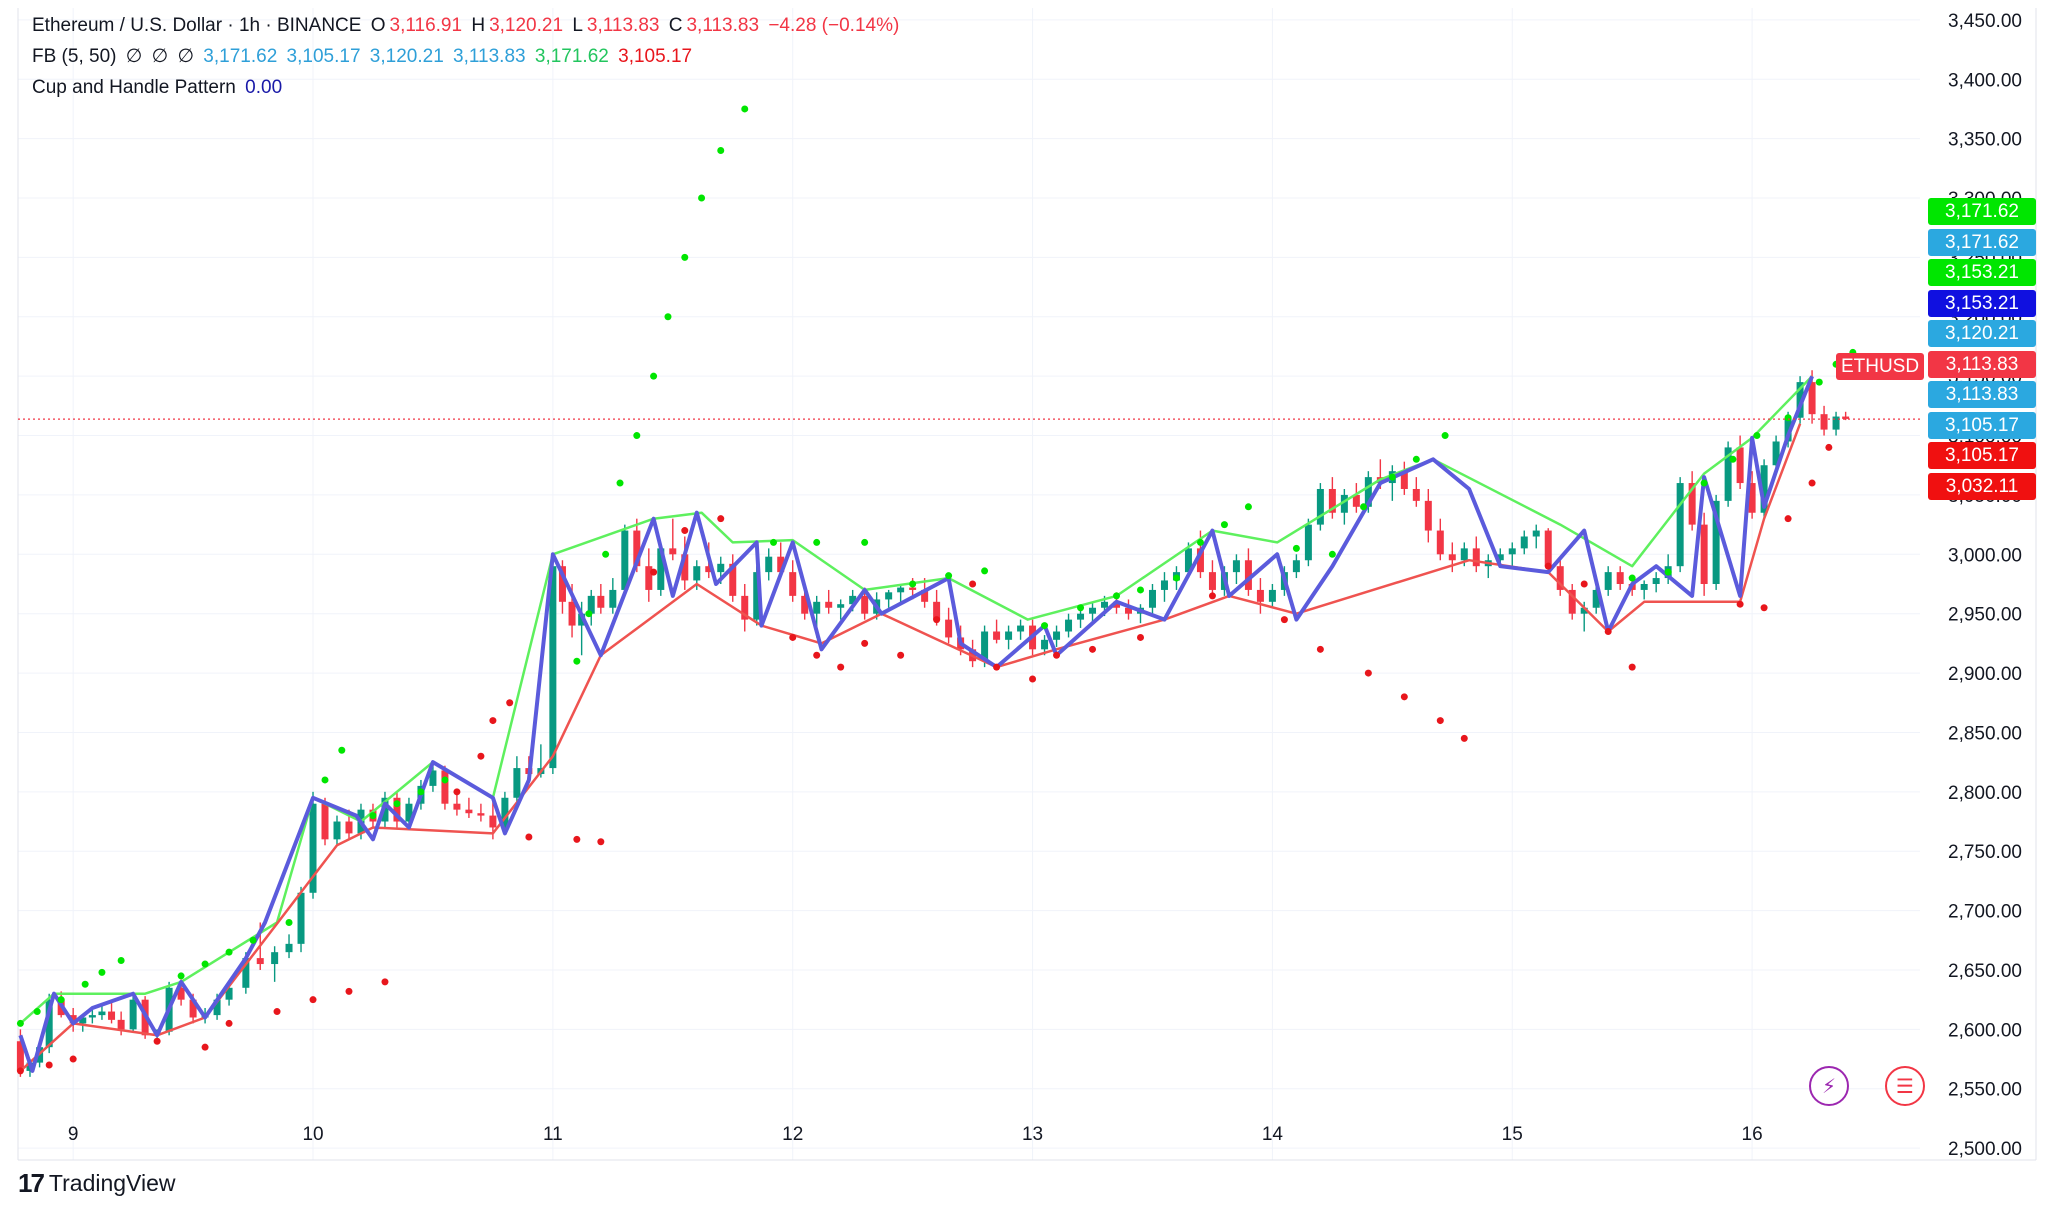 The image size is (2048, 1217). What do you see at coordinates (1985, 555) in the screenshot?
I see `y-tick-label: 3,000.00` at bounding box center [1985, 555].